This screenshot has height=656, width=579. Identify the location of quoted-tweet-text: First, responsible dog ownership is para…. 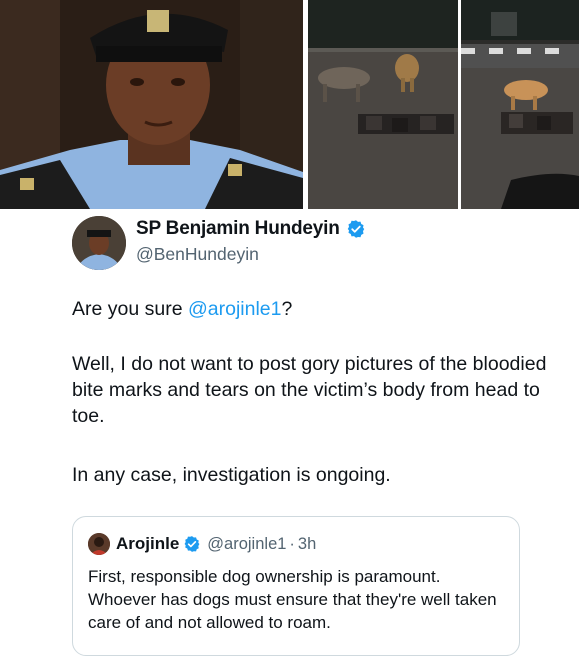
(292, 599).